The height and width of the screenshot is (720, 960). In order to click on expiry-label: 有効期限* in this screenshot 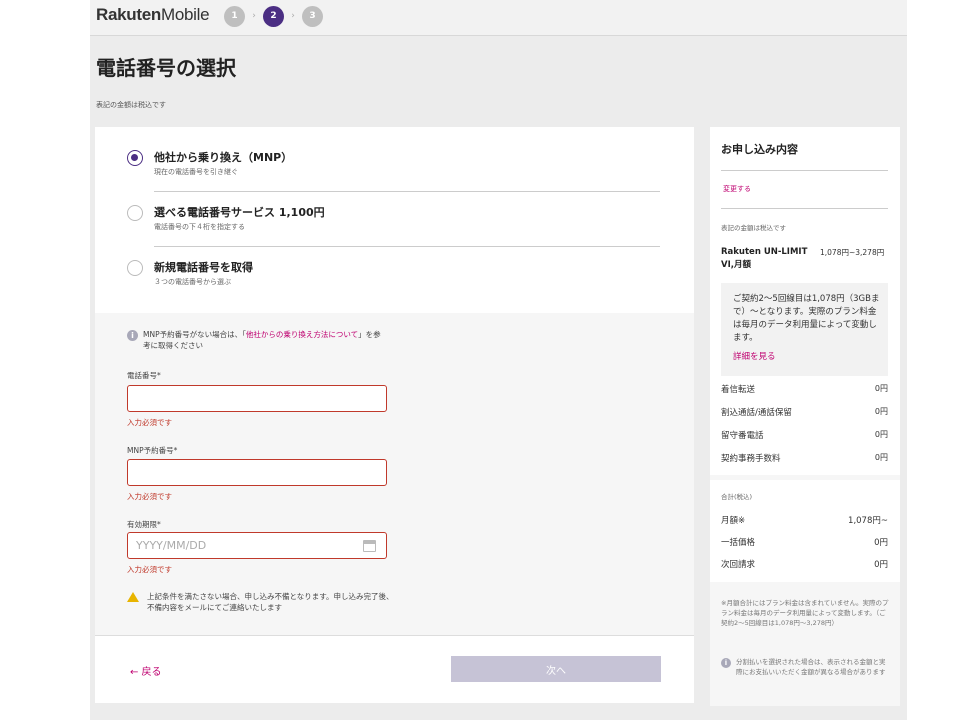, I will do `click(144, 524)`.